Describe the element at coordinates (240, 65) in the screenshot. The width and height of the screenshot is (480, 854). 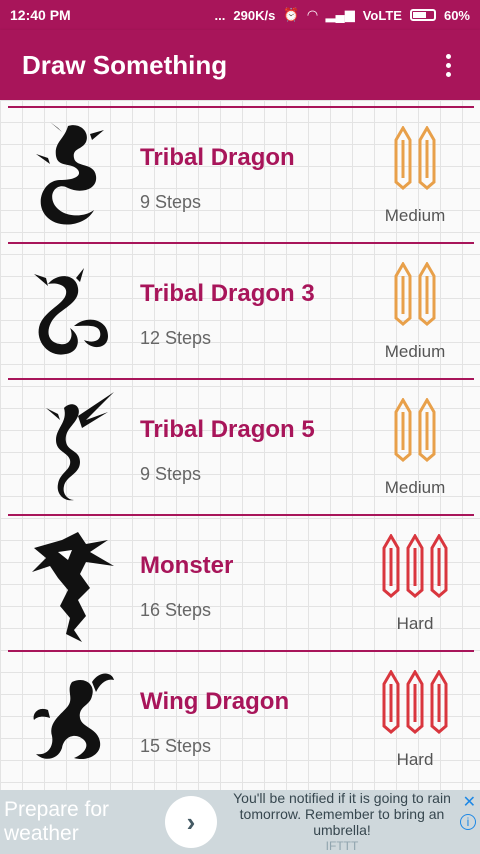
I see `app-bar: Draw Something` at that location.